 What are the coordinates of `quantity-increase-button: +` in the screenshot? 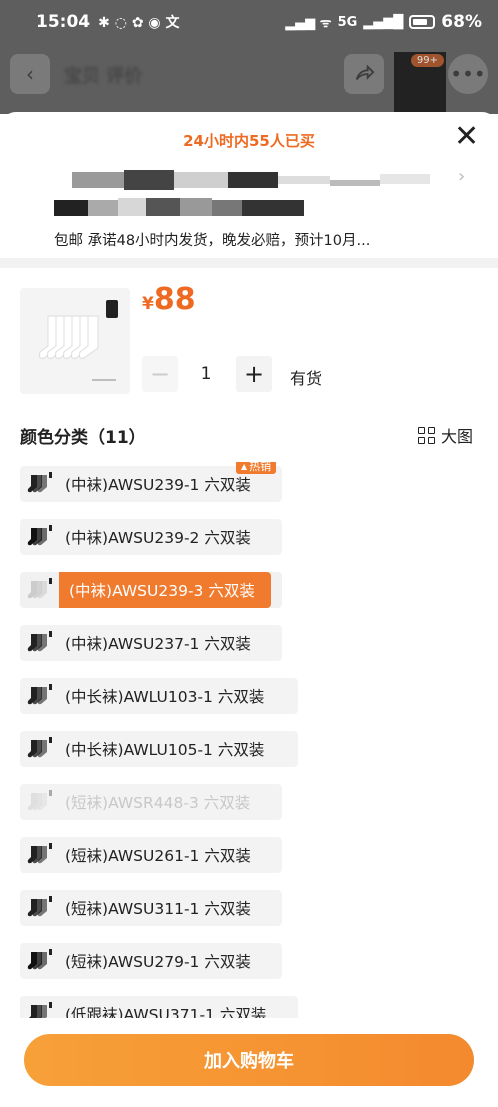 It's located at (254, 374).